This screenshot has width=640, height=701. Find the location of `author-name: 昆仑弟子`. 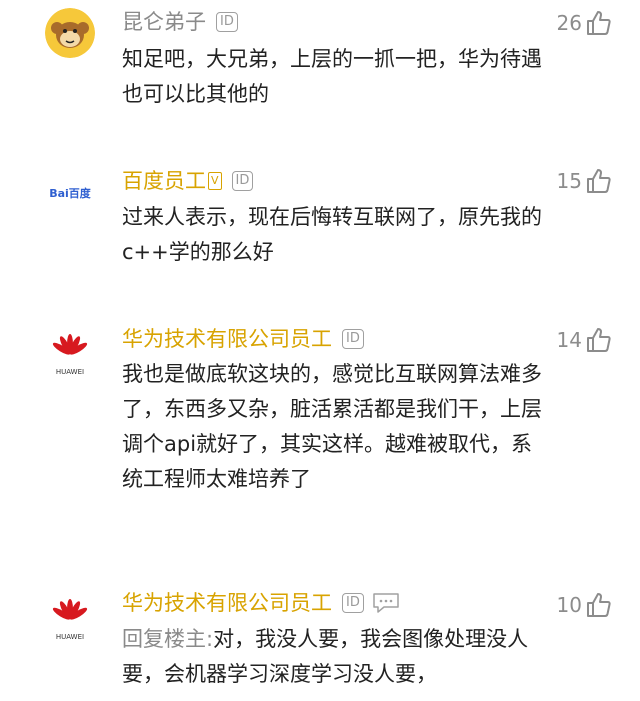

author-name: 昆仑弟子 is located at coordinates (164, 22).